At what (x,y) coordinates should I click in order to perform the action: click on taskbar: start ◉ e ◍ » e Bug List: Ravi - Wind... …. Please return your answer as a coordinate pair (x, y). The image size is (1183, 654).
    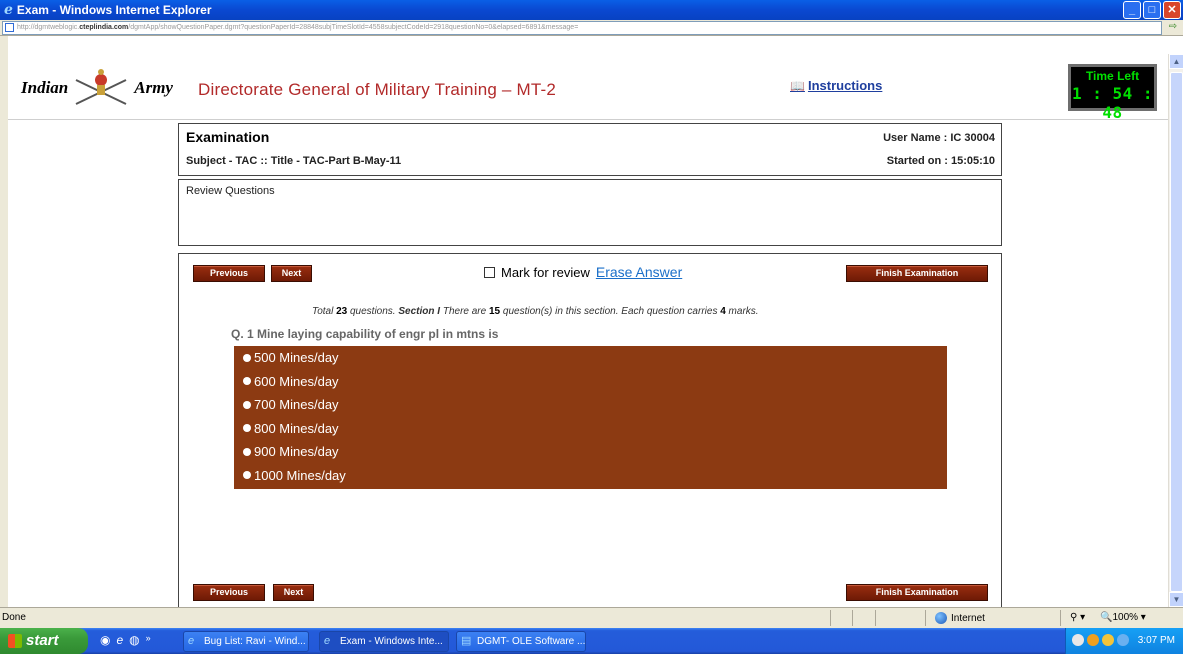
    Looking at the image, I should click on (591, 641).